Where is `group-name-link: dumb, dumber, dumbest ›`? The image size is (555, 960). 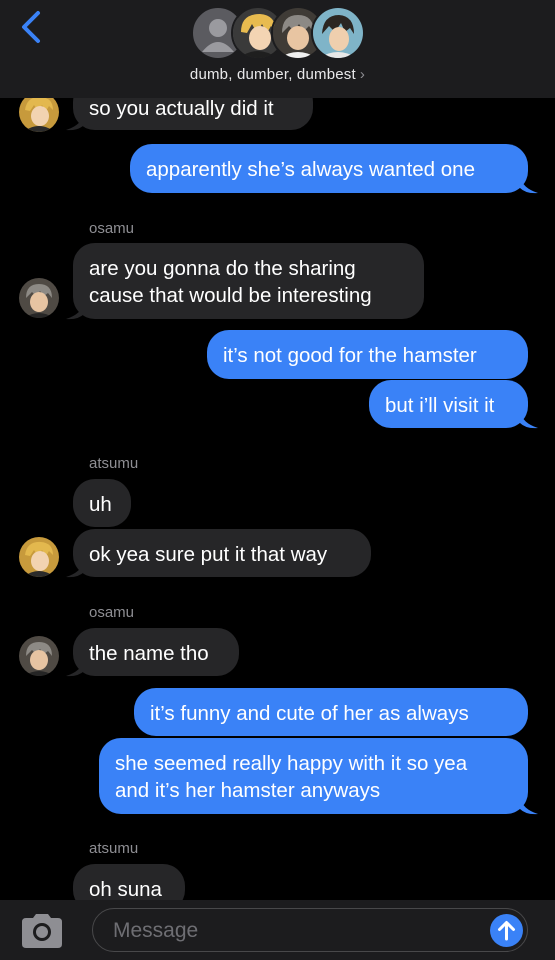
group-name-link: dumb, dumber, dumbest › is located at coordinates (277, 74).